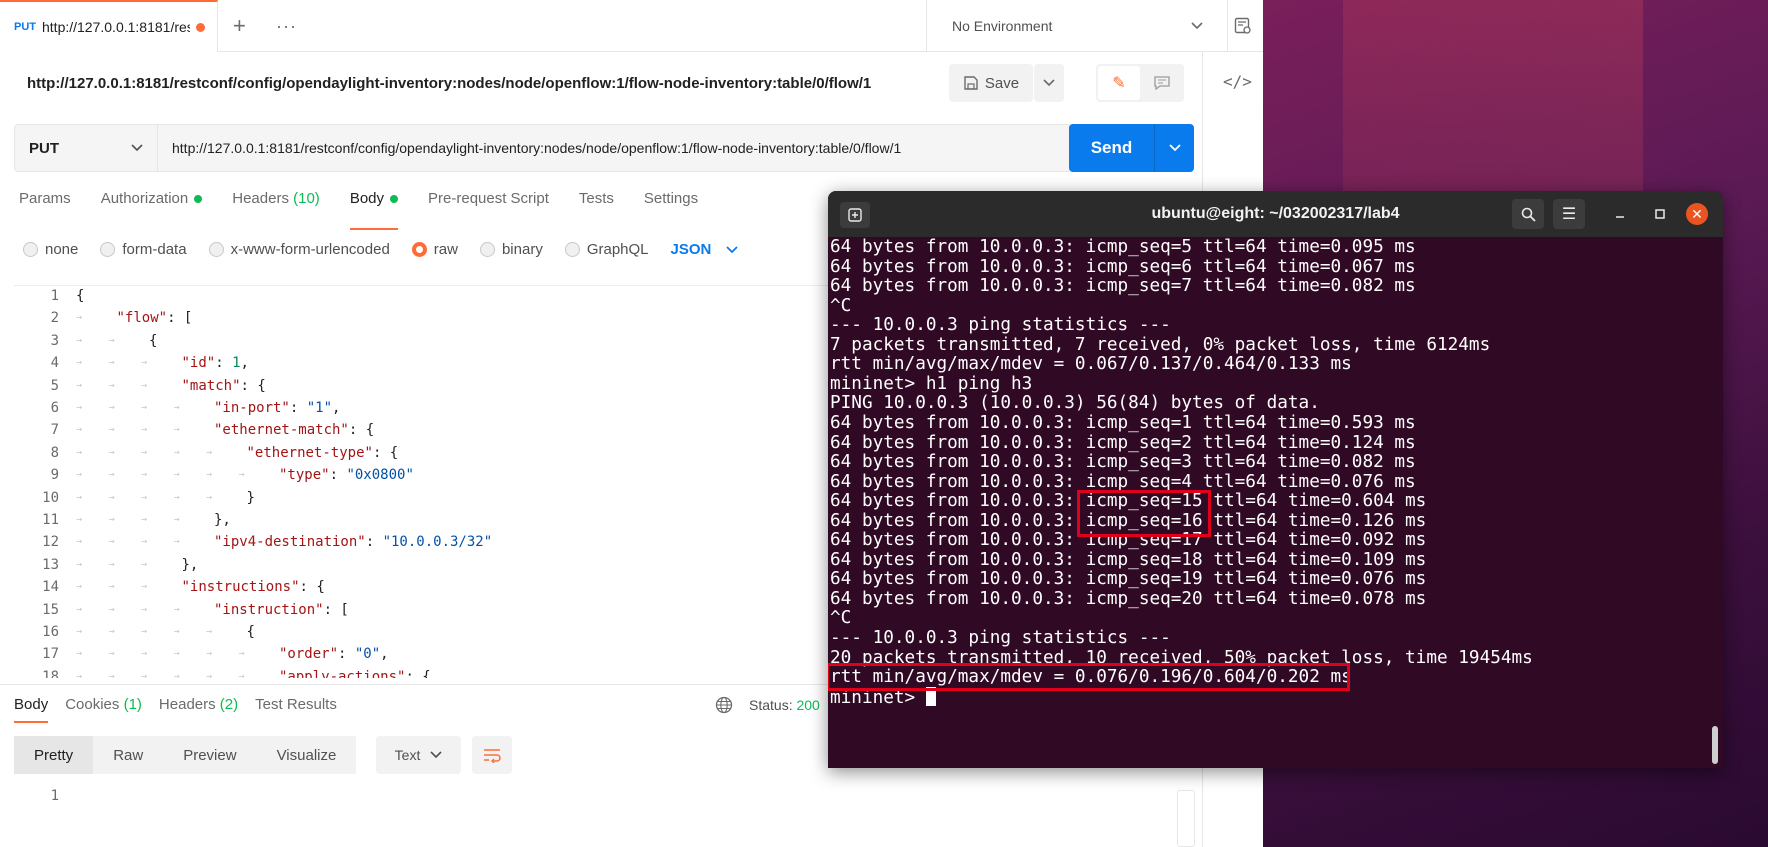 Image resolution: width=1768 pixels, height=847 pixels. What do you see at coordinates (1528, 214) in the screenshot?
I see `search-icon` at bounding box center [1528, 214].